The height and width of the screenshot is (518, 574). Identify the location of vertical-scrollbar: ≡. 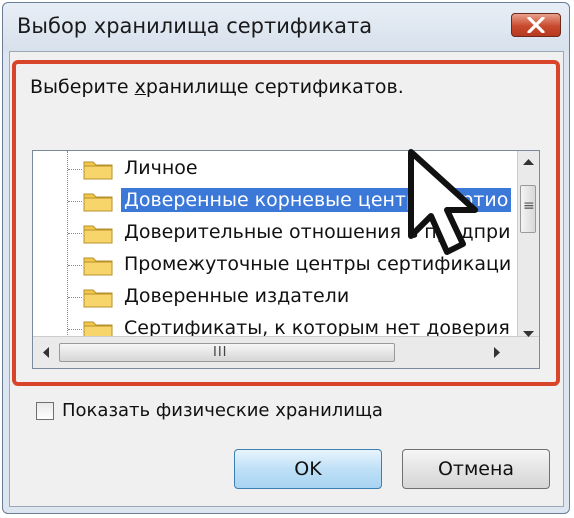
(528, 243).